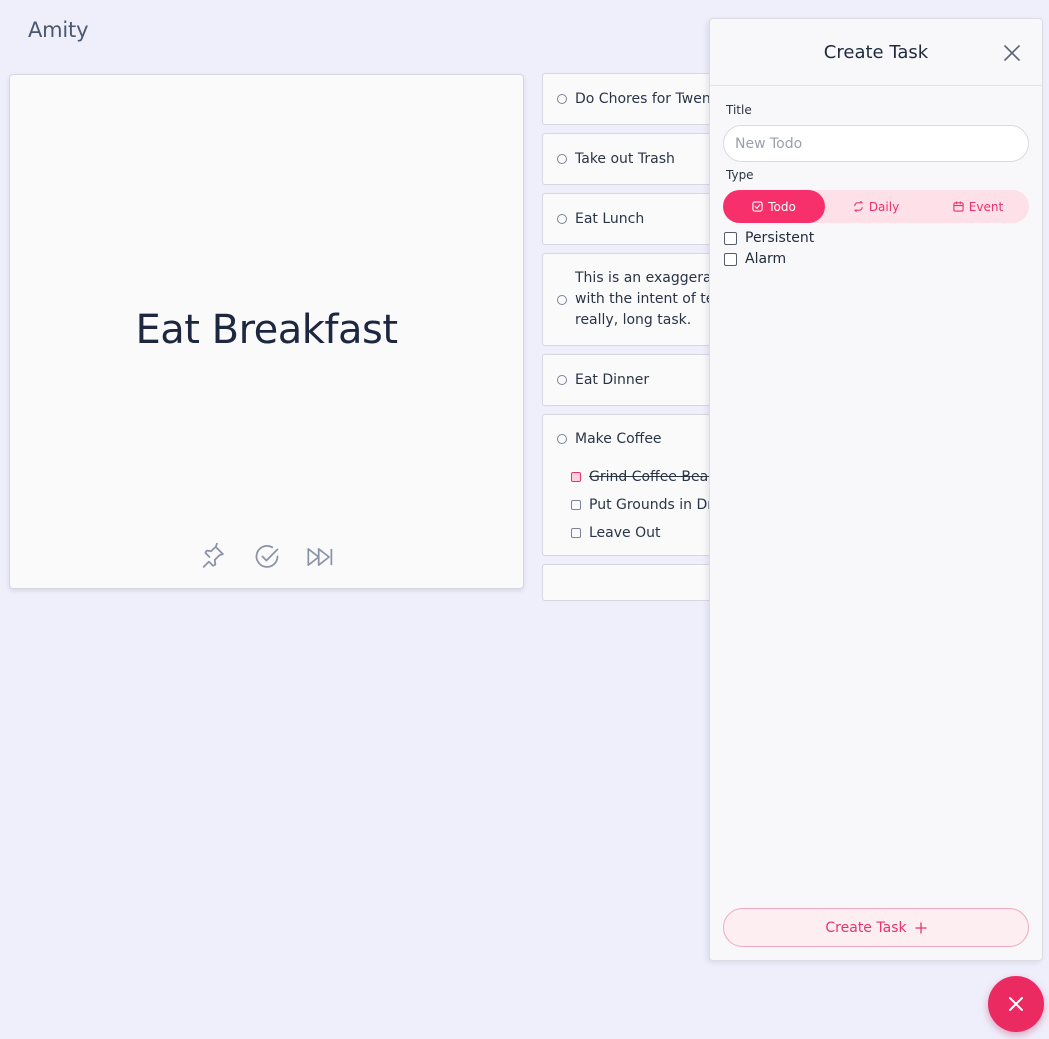  I want to click on type-option-label: Daily, so click(884, 206).